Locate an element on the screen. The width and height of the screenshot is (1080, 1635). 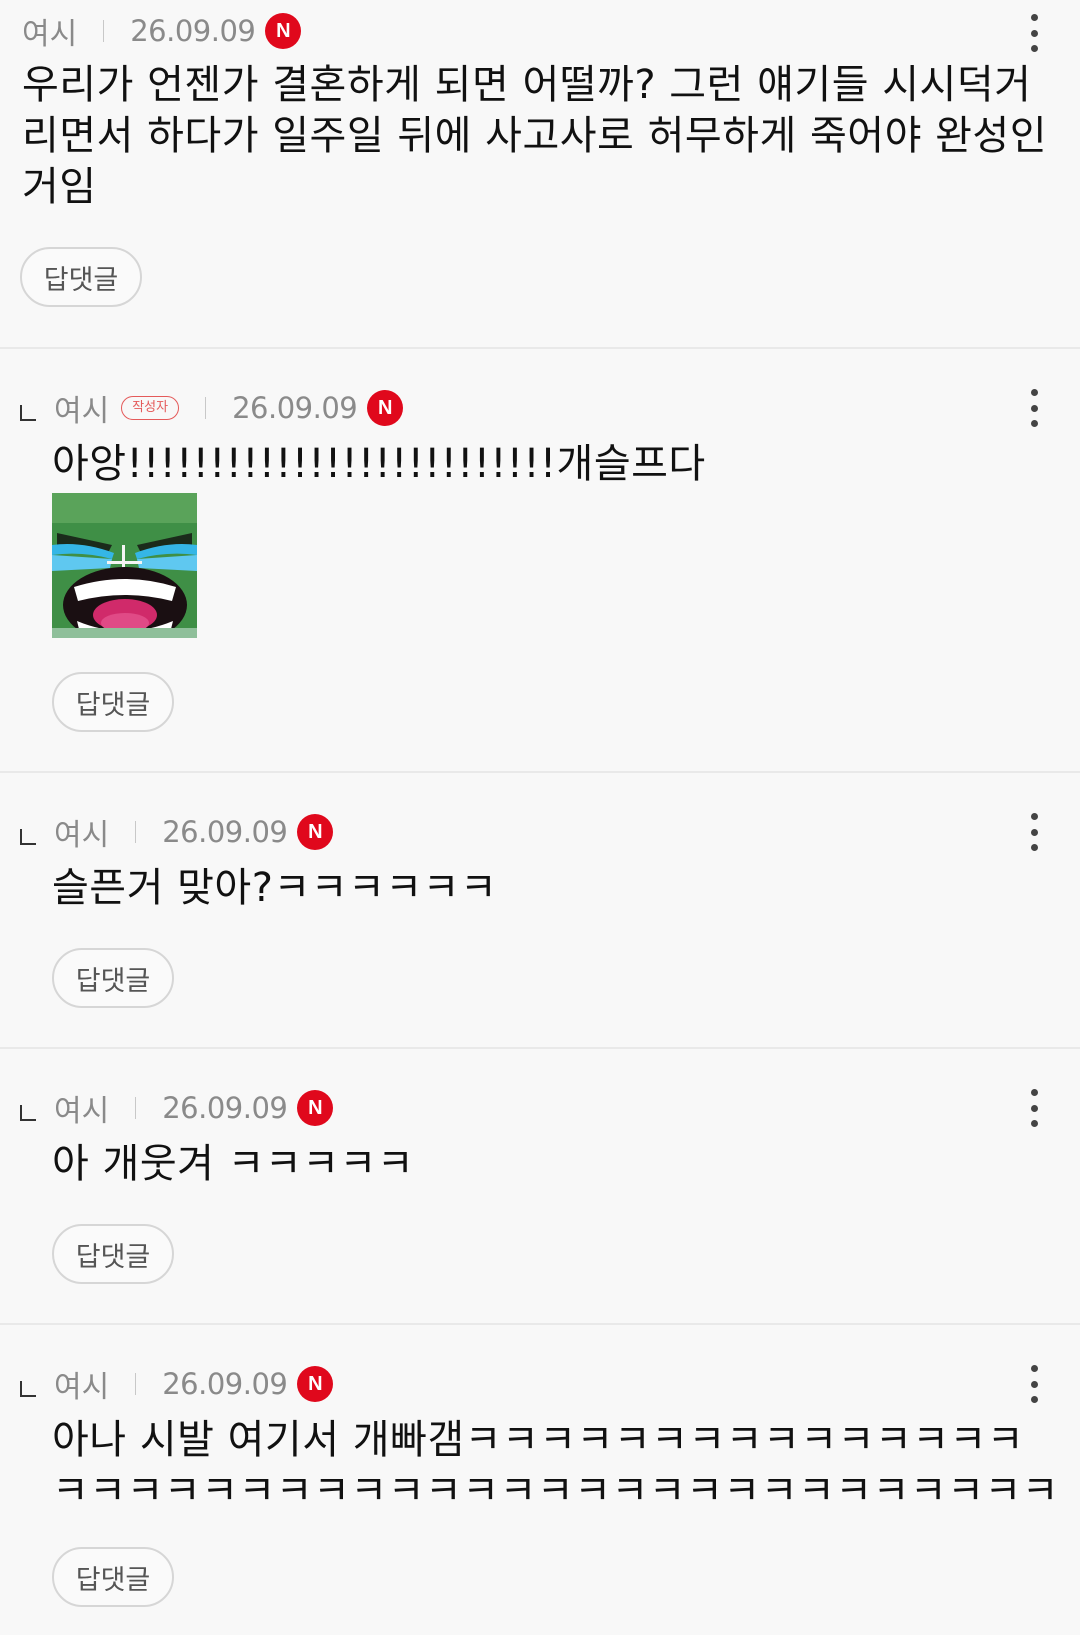
author-badge: 작성자 is located at coordinates (150, 408).